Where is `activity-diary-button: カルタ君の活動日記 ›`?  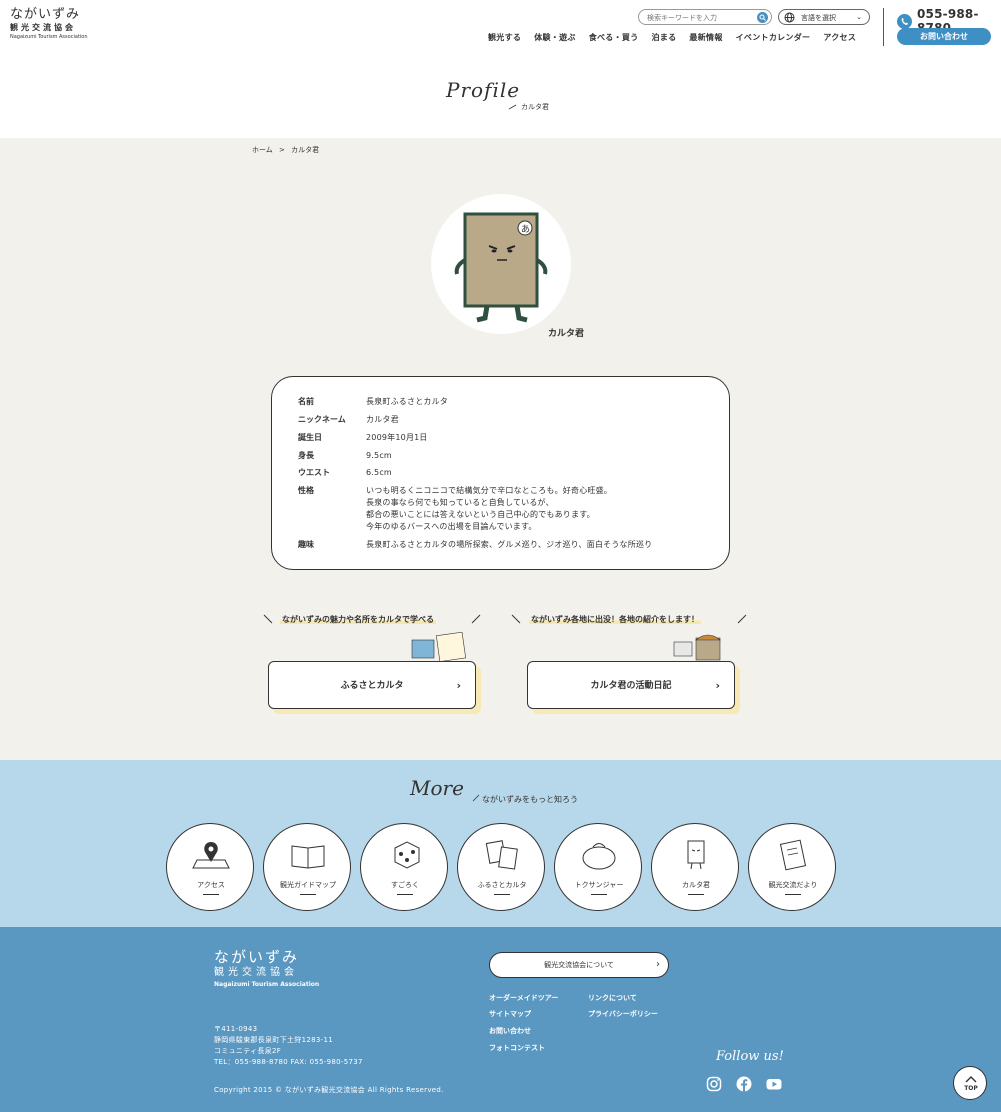 activity-diary-button: カルタ君の活動日記 › is located at coordinates (631, 685).